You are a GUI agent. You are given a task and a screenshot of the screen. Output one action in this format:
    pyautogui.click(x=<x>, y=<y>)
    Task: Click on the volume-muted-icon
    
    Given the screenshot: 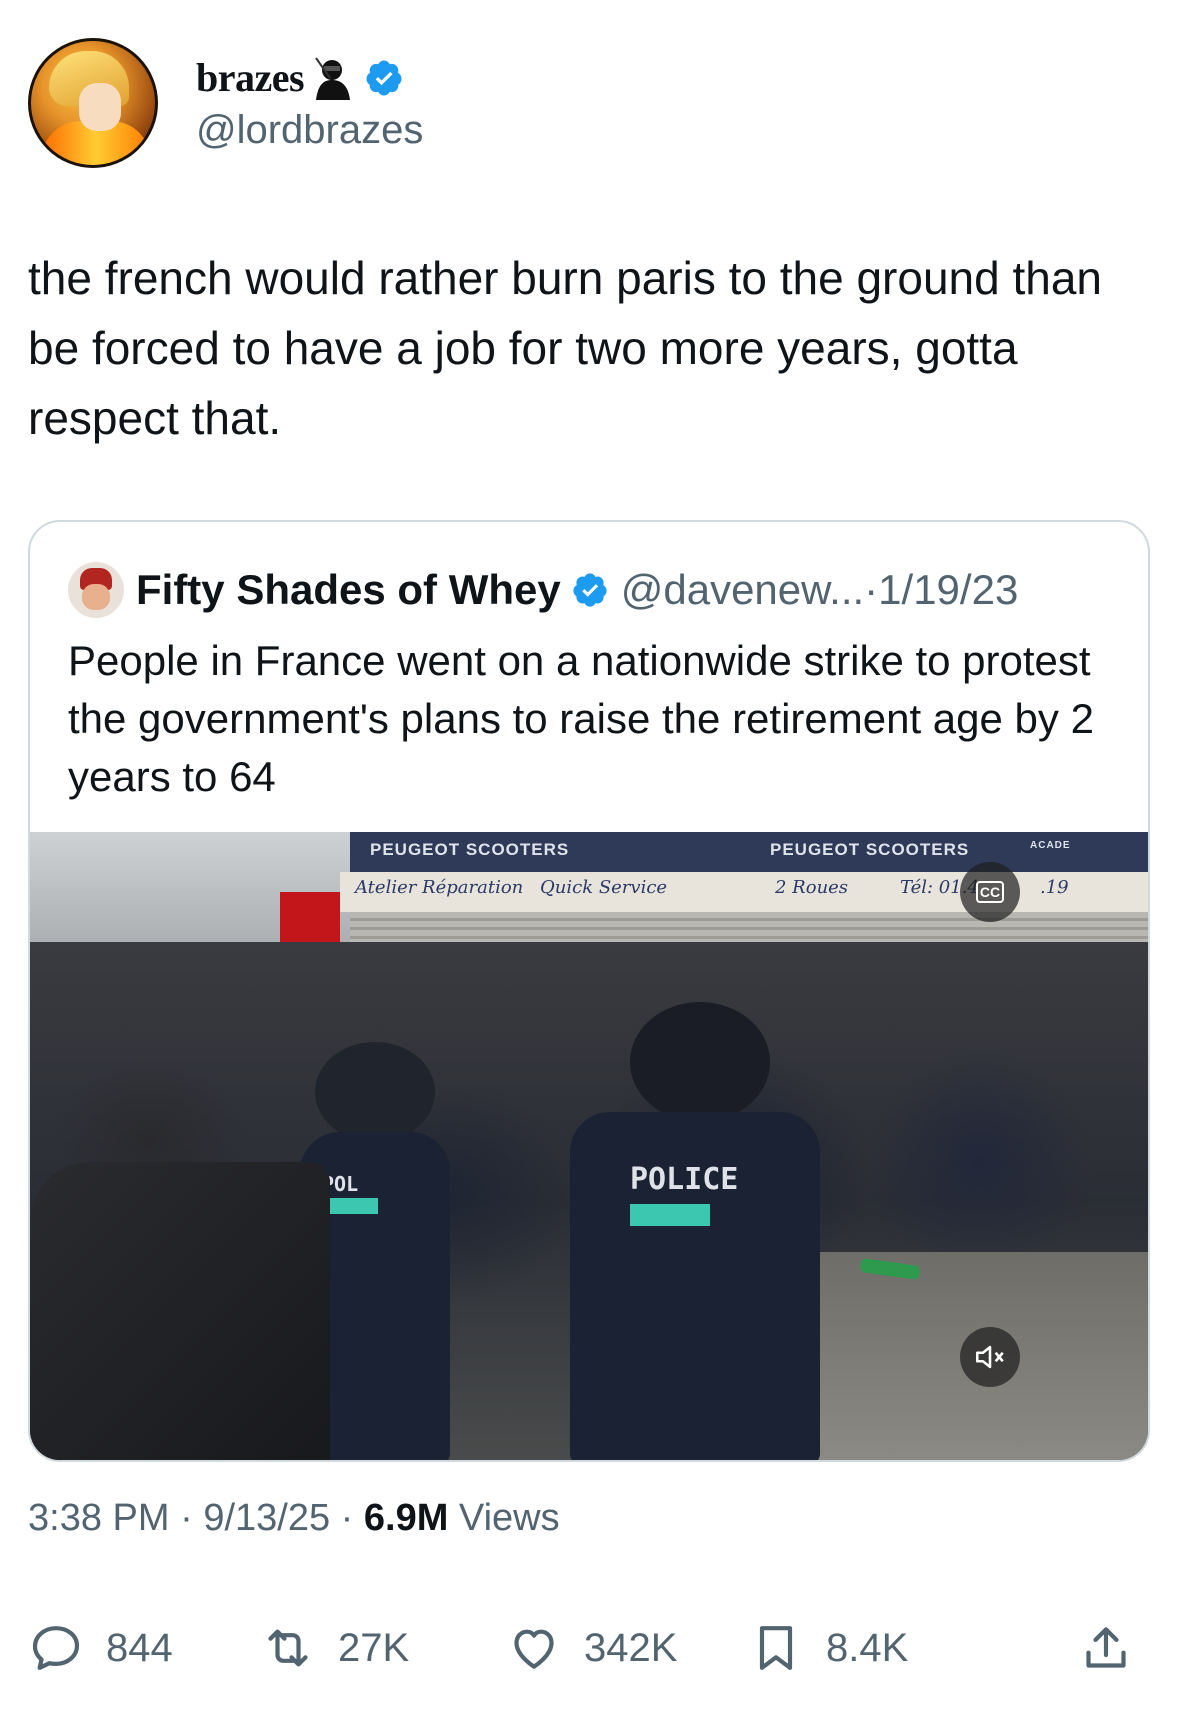 What is the action you would take?
    pyautogui.click(x=989, y=1357)
    